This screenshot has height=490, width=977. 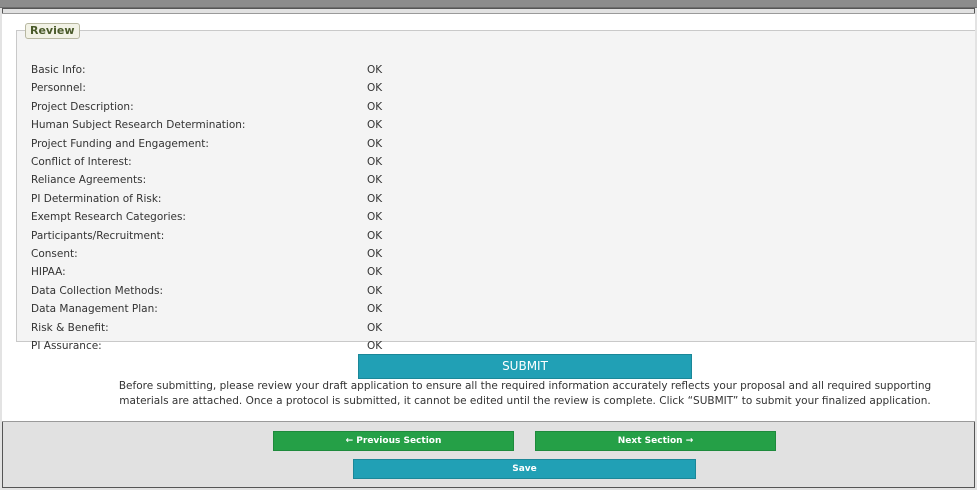 What do you see at coordinates (94, 309) in the screenshot?
I see `review-item-label: Data Management Plan:` at bounding box center [94, 309].